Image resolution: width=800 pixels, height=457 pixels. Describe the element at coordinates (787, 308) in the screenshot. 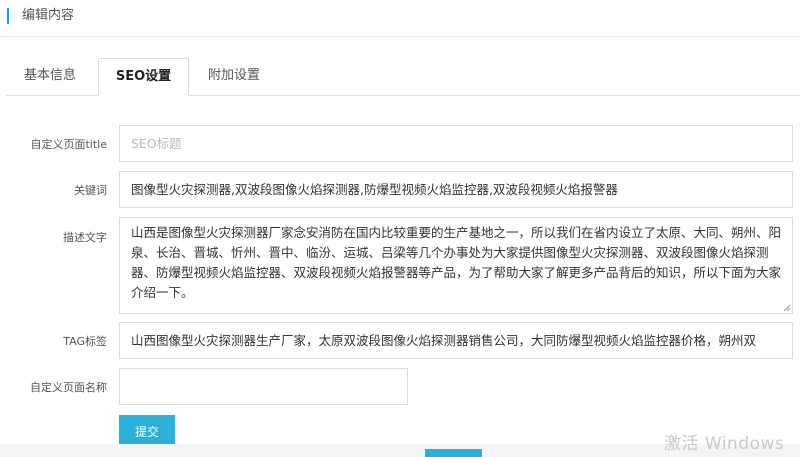

I see `resize-handle-icon` at that location.